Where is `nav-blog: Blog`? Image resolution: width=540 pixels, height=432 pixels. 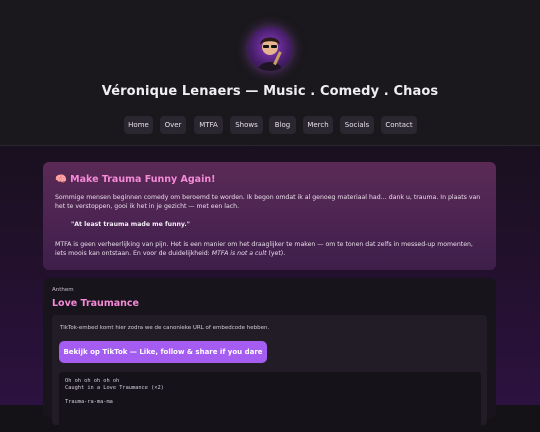
nav-blog: Blog is located at coordinates (282, 125).